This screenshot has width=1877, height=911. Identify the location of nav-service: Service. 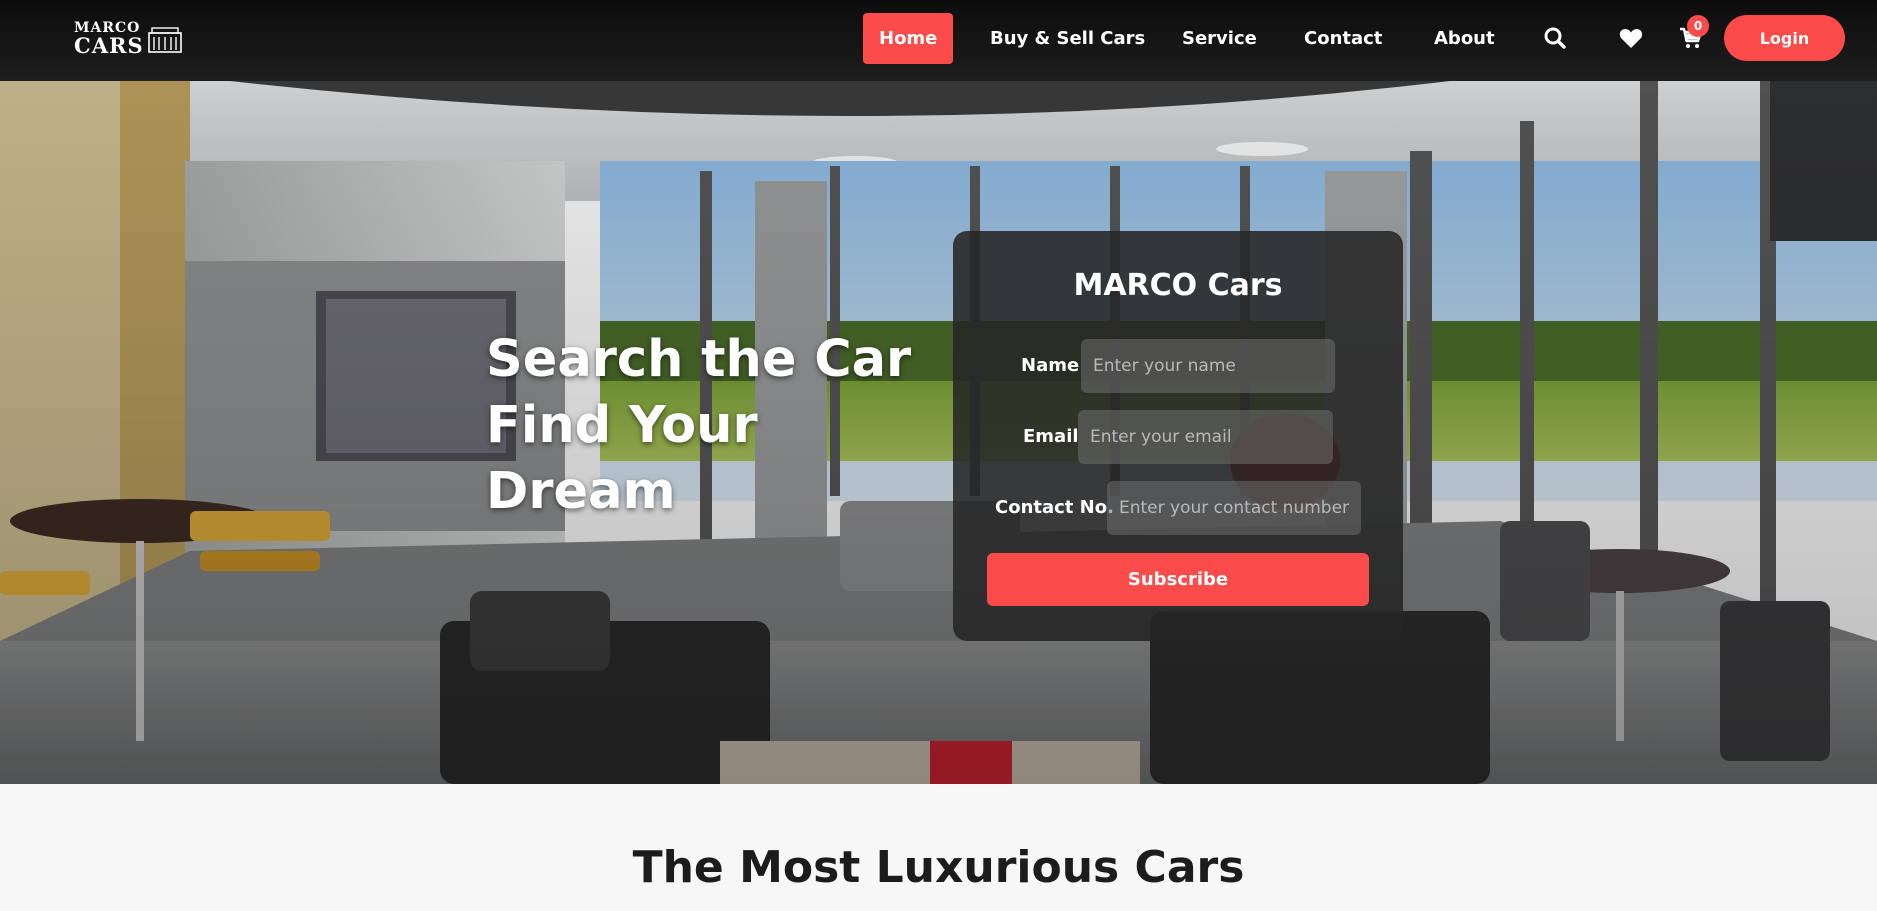
(1219, 38).